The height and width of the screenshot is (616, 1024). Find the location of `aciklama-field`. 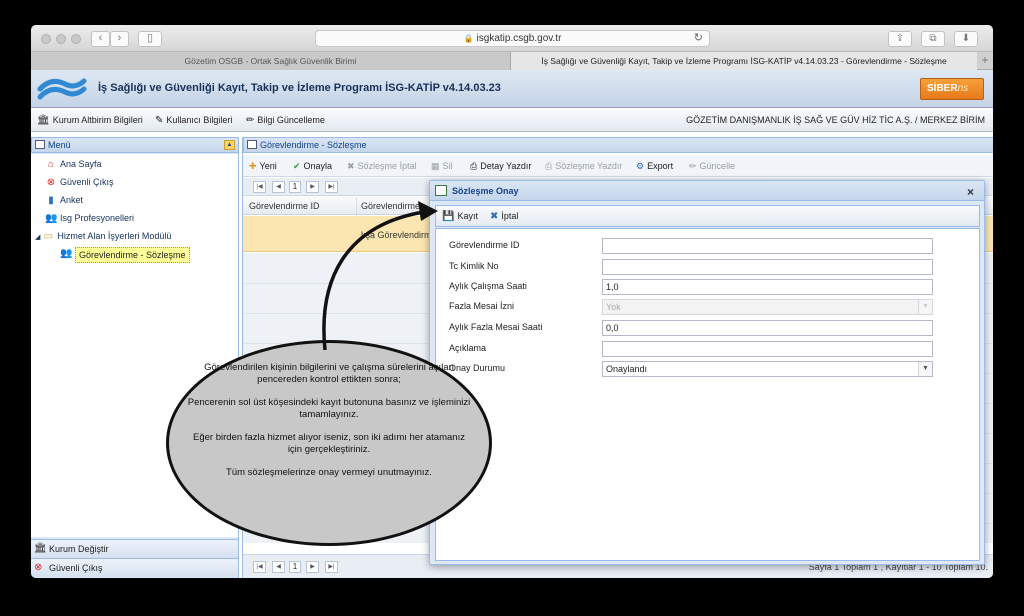

aciklama-field is located at coordinates (767, 349).